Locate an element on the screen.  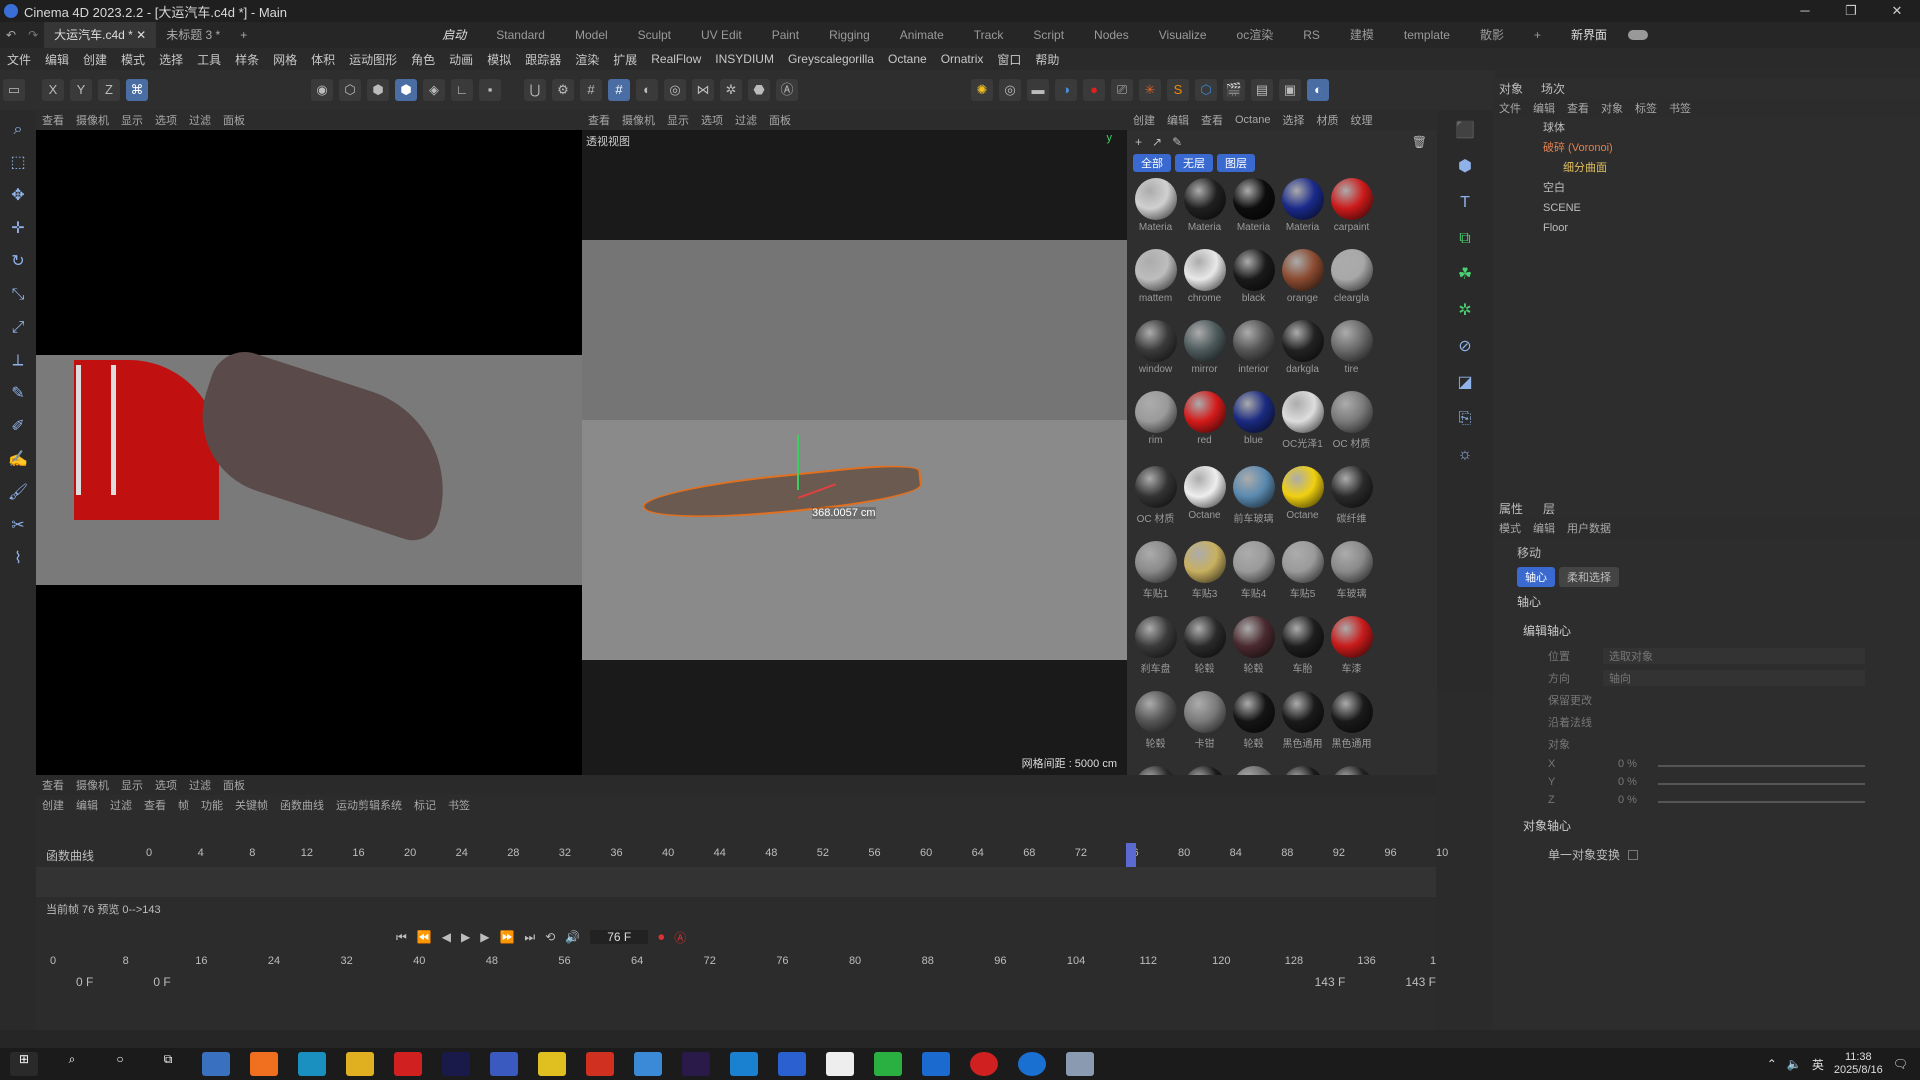
camera-icon: ⎘ is located at coordinates (1465, 419).